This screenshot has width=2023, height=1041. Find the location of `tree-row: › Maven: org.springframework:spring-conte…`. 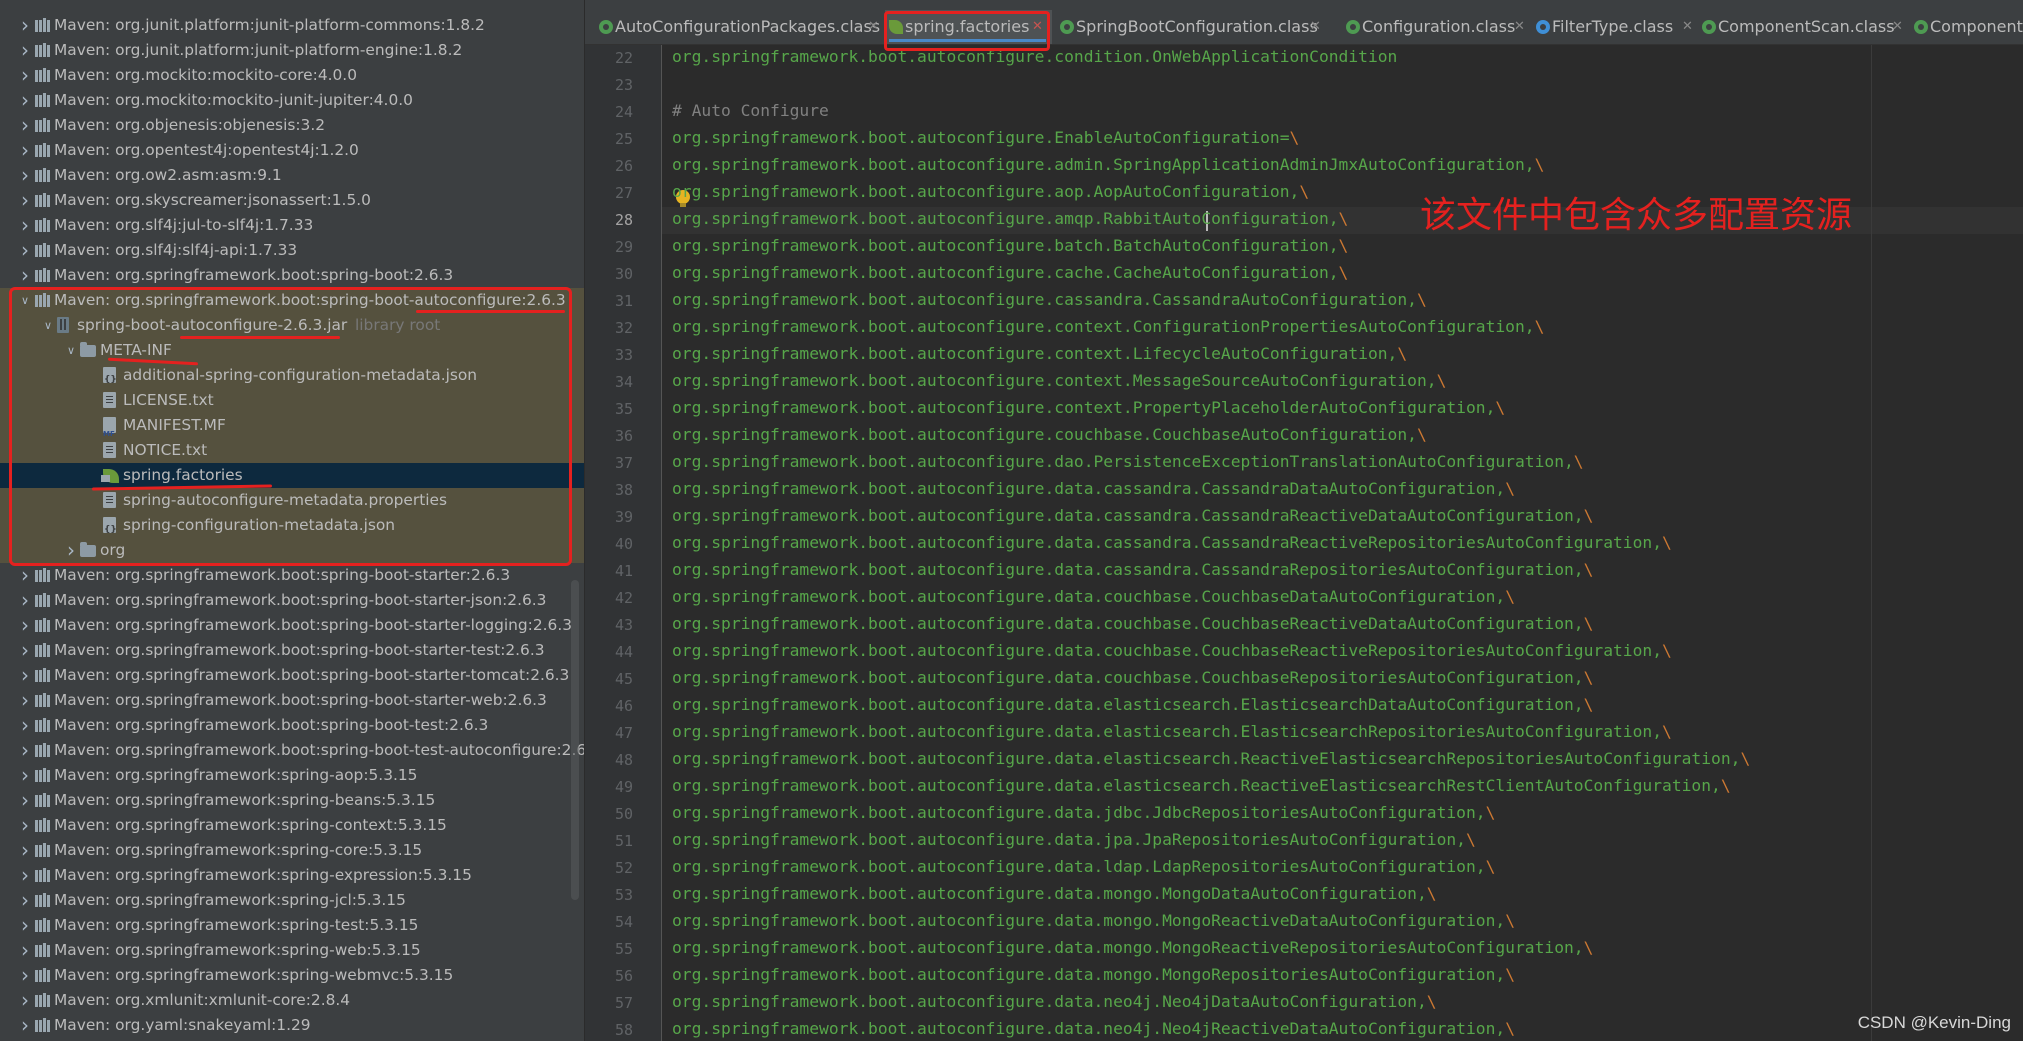

tree-row: › Maven: org.springframework:spring-conte… is located at coordinates (292, 825).